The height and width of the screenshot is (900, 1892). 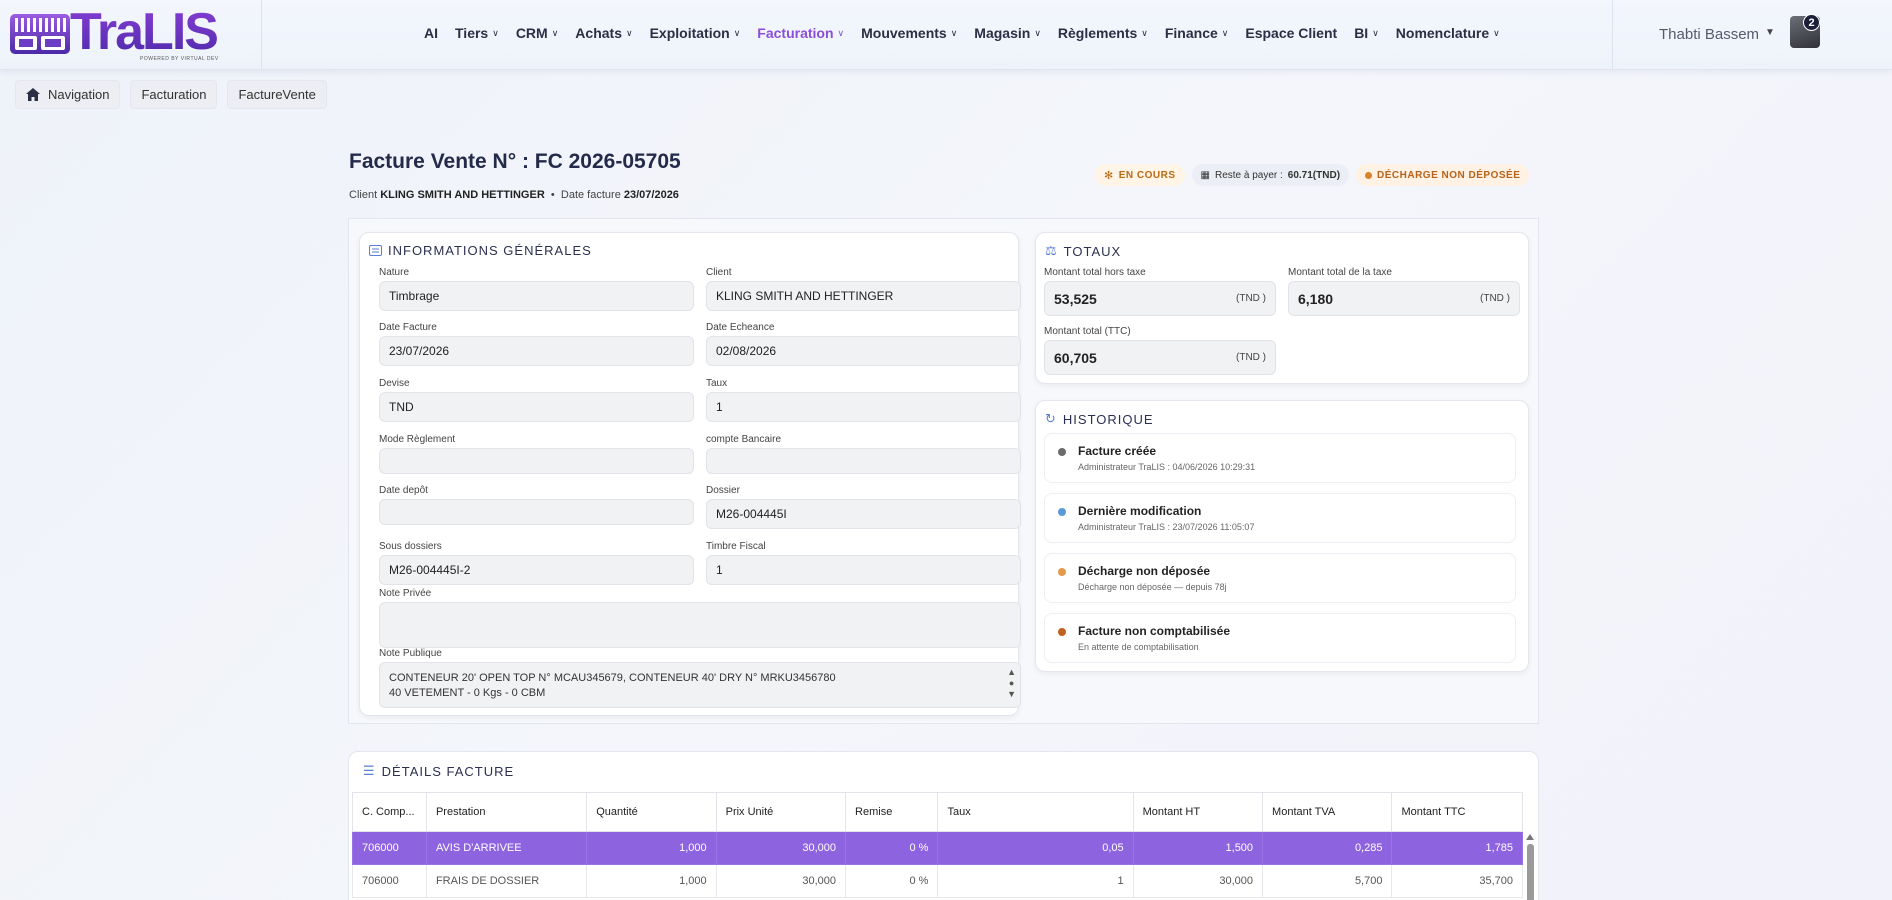 What do you see at coordinates (651, 195) in the screenshot?
I see `date-value: 23/07/2026` at bounding box center [651, 195].